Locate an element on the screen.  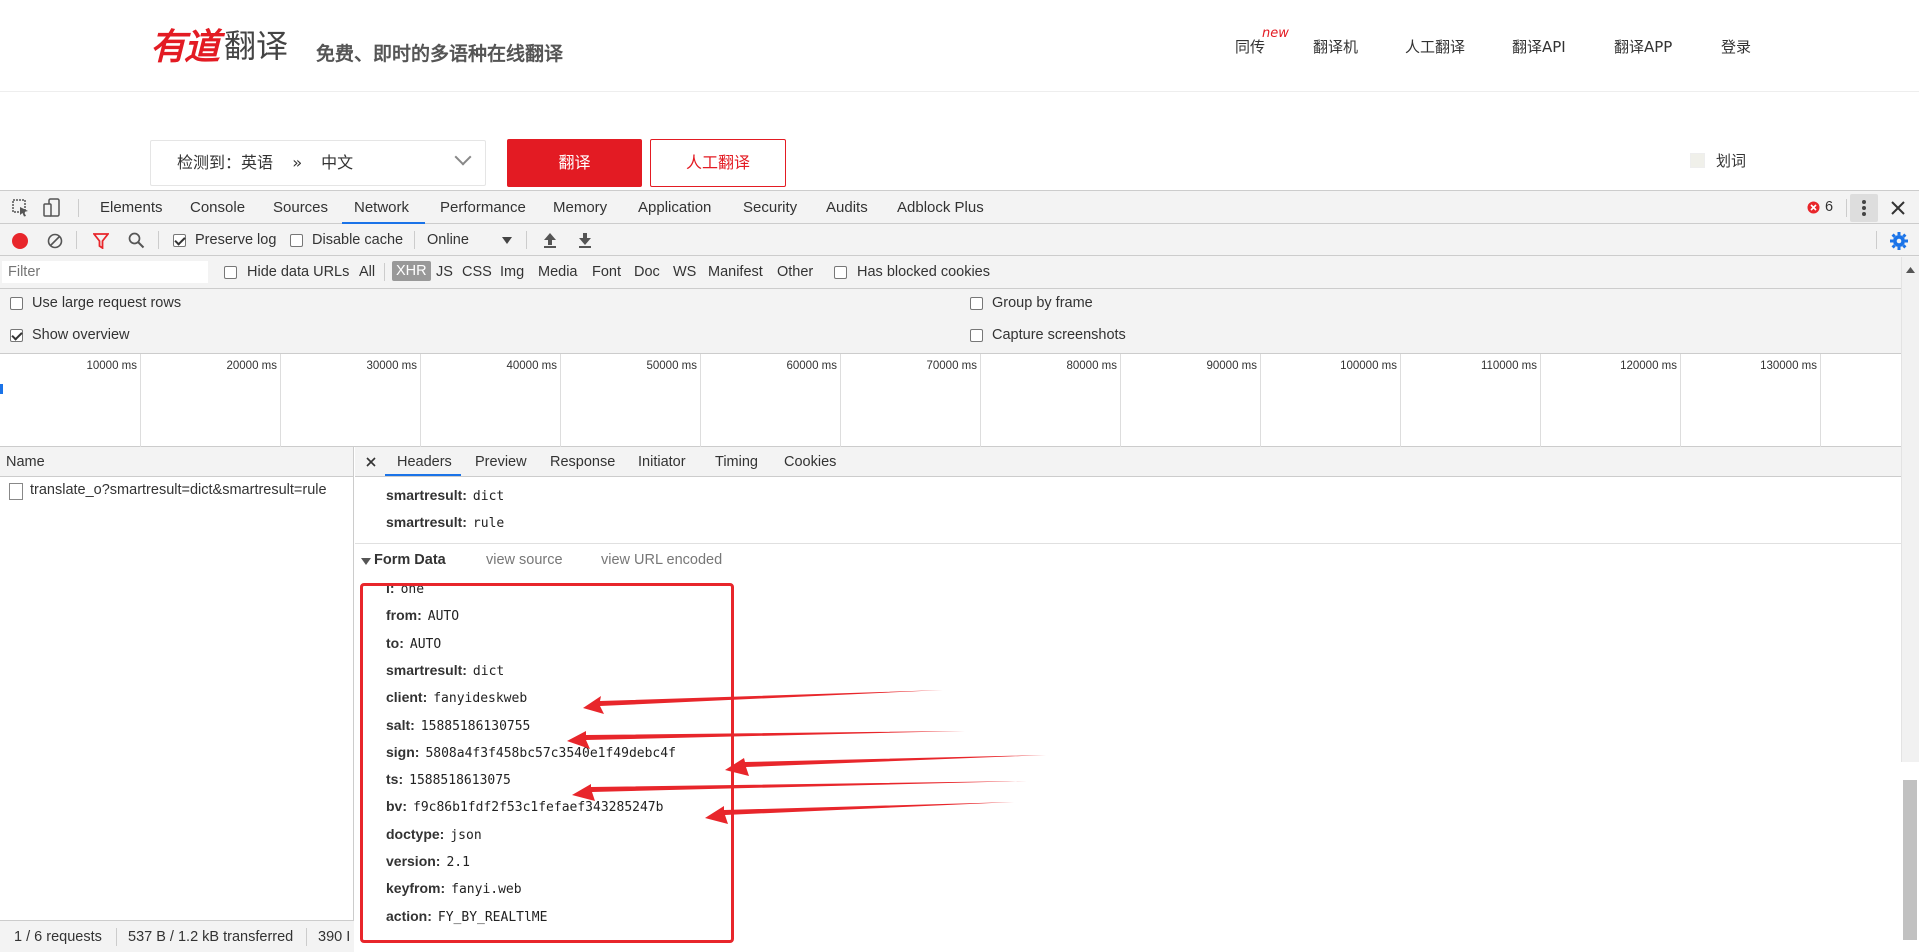
type-all: All is located at coordinates (367, 272).